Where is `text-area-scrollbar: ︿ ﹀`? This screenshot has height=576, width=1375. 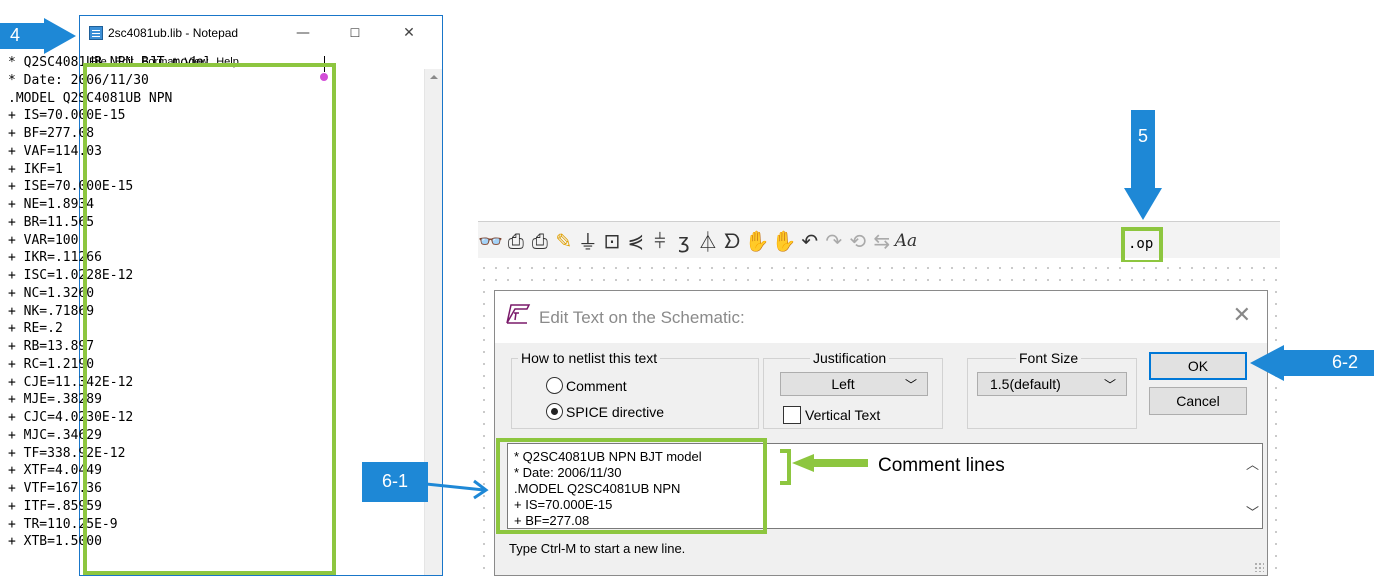
text-area-scrollbar: ︿ ﹀ is located at coordinates (1252, 486).